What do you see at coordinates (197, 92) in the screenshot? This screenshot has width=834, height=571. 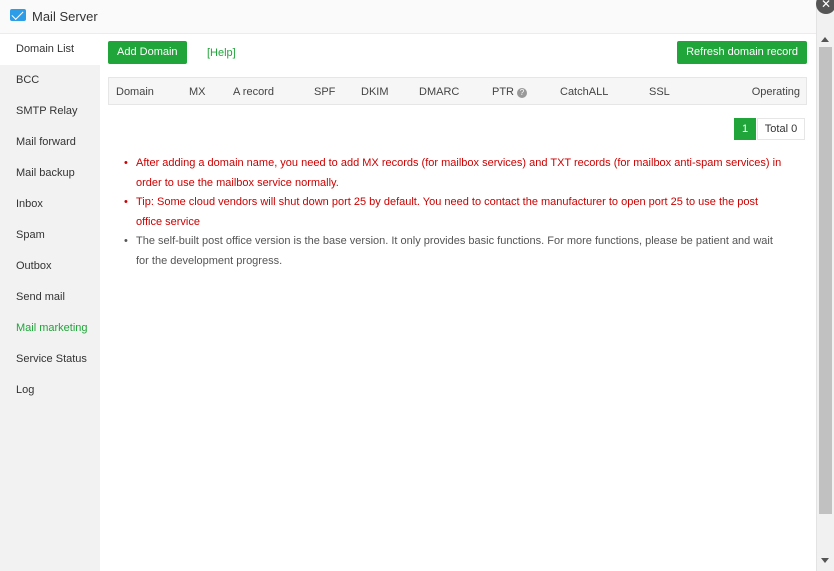 I see `col-mx: MX` at bounding box center [197, 92].